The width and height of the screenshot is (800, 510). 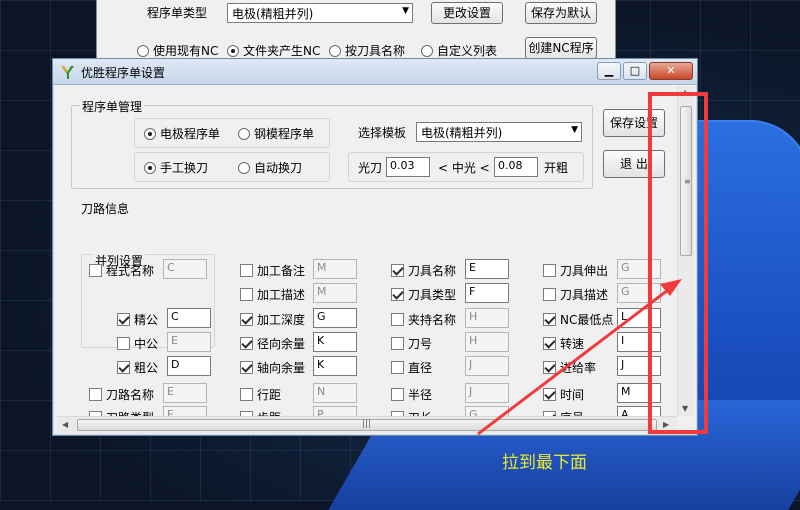 What do you see at coordinates (579, 357) in the screenshot?
I see `annotation-arrow` at bounding box center [579, 357].